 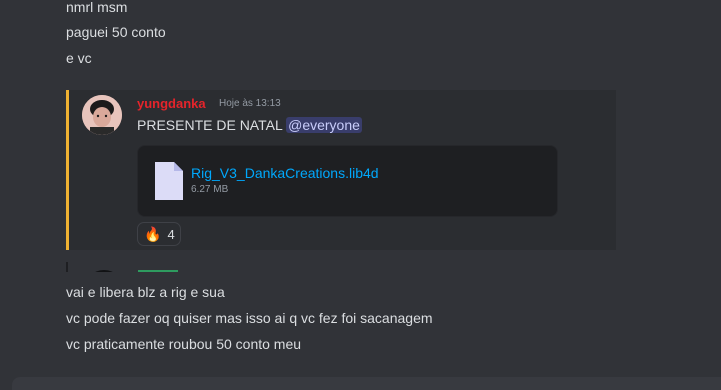 What do you see at coordinates (210, 189) in the screenshot?
I see `file-size: 6.27 MB` at bounding box center [210, 189].